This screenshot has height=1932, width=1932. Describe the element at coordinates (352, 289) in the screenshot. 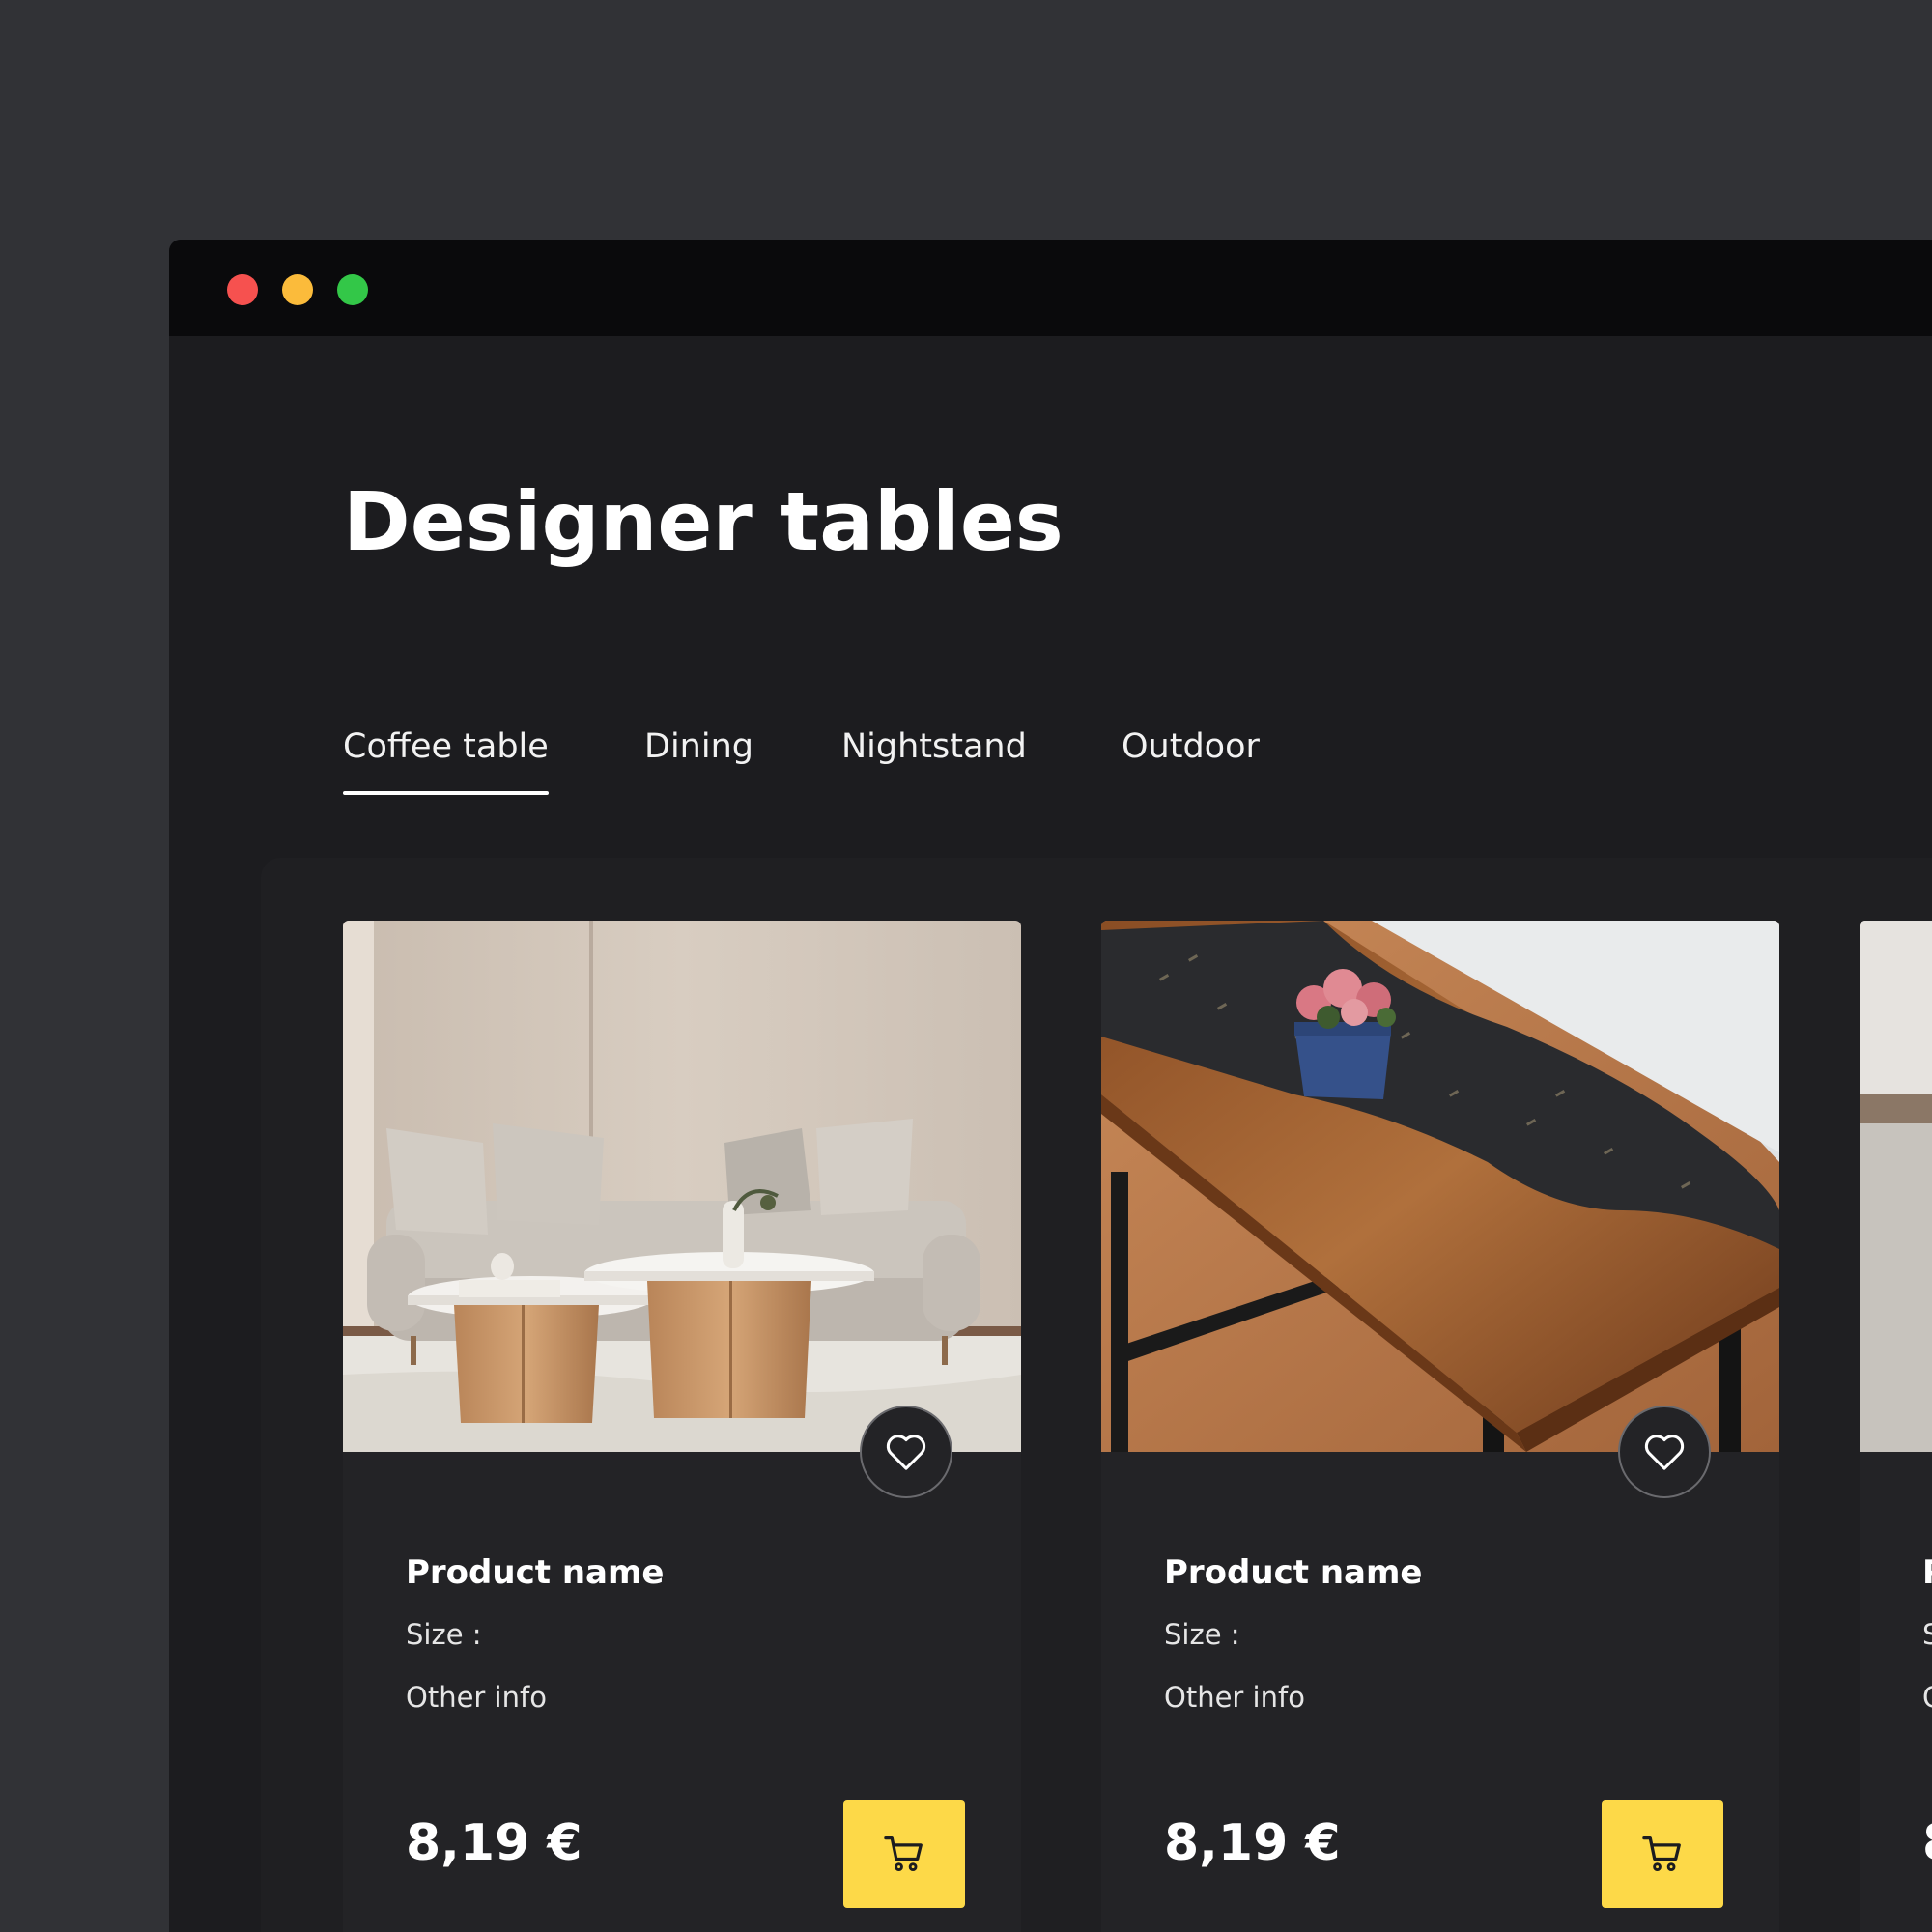

I see `window-maximize-button` at that location.